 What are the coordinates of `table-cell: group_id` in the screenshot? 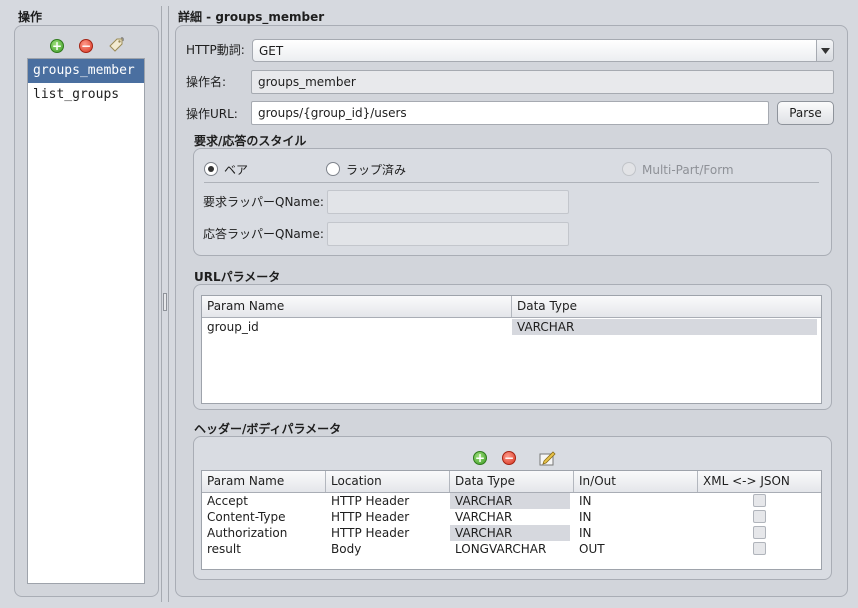 It's located at (233, 327).